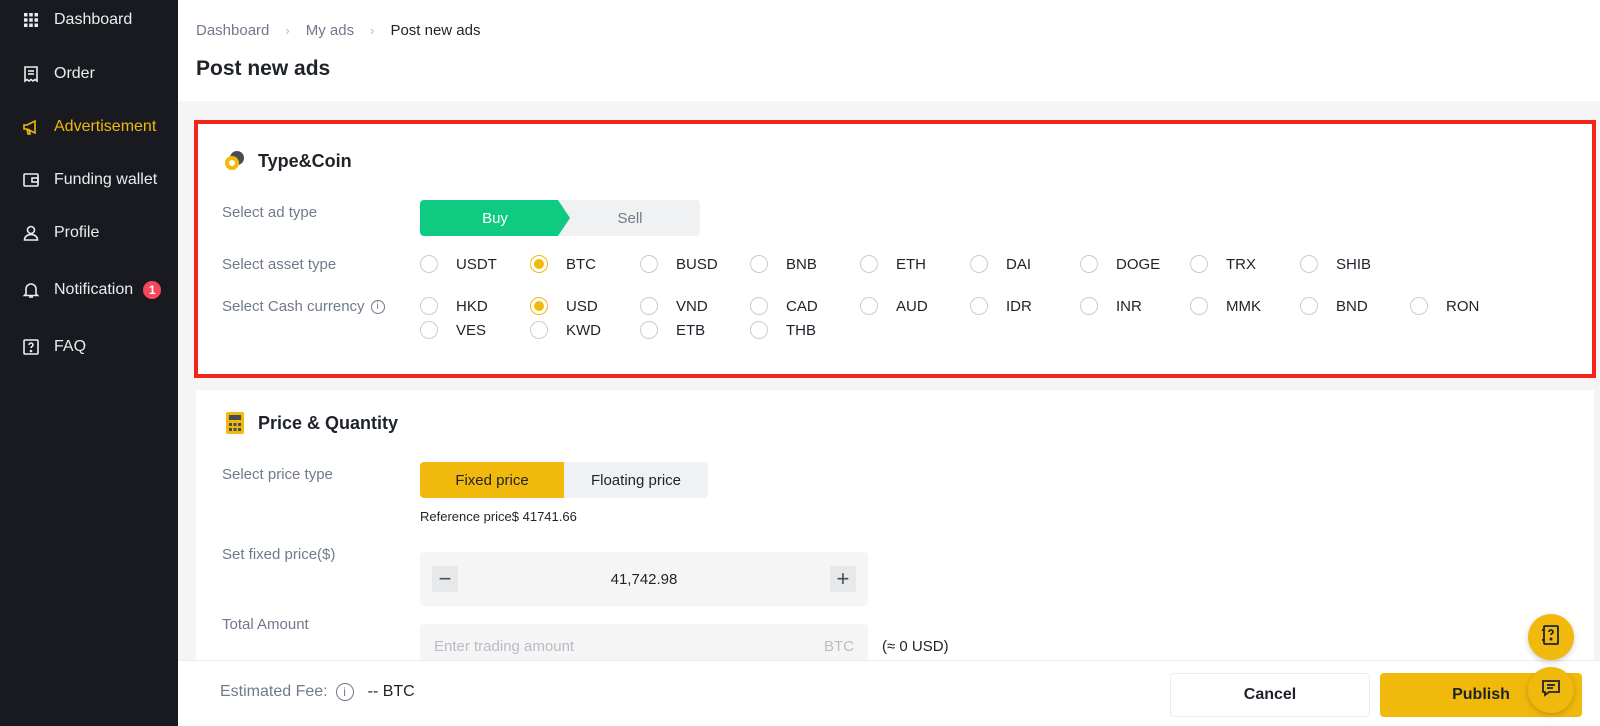  What do you see at coordinates (1001, 306) in the screenshot?
I see `currency-radio-idr: IDR` at bounding box center [1001, 306].